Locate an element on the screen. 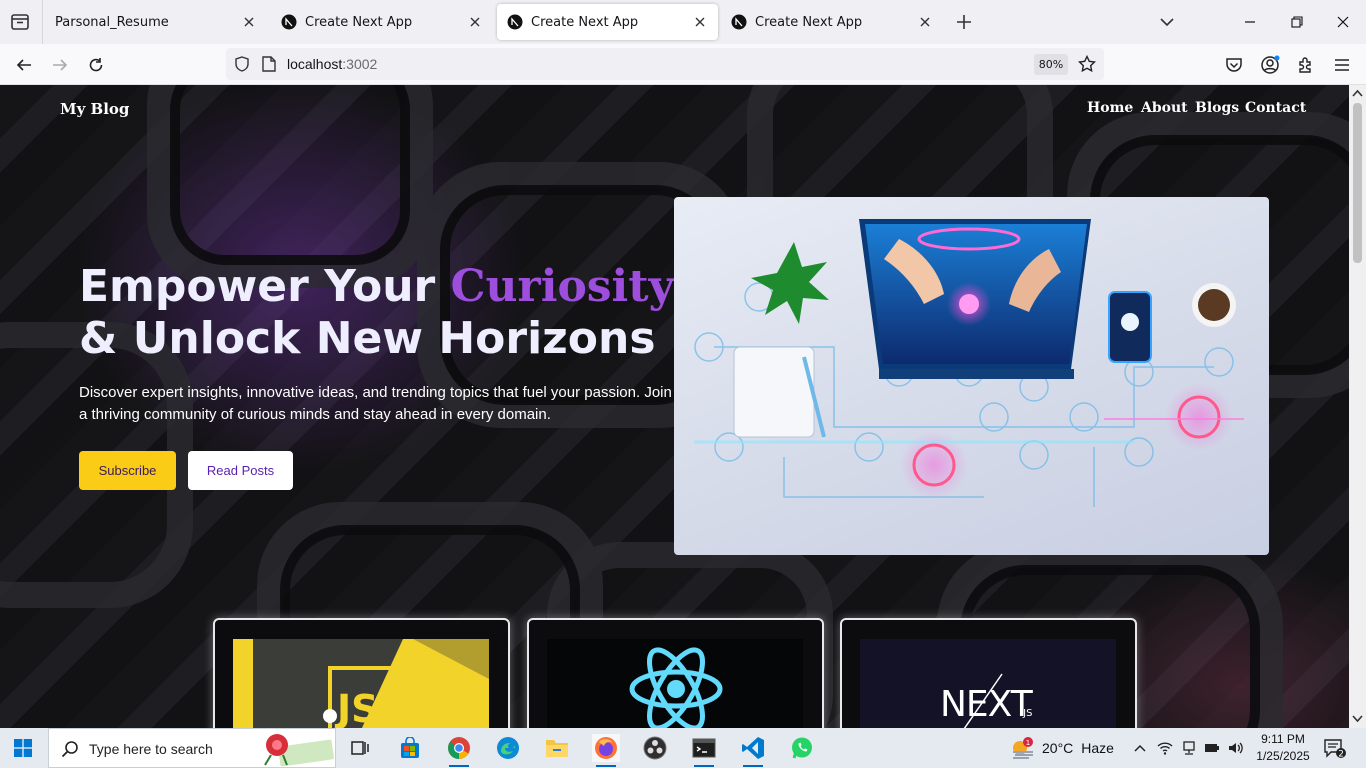 The height and width of the screenshot is (768, 1366). volume-icon is located at coordinates (1235, 748).